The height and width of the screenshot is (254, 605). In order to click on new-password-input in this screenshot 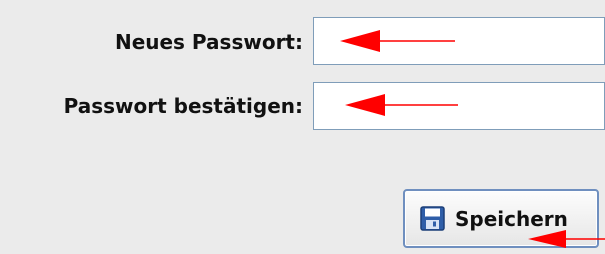, I will do `click(459, 41)`.